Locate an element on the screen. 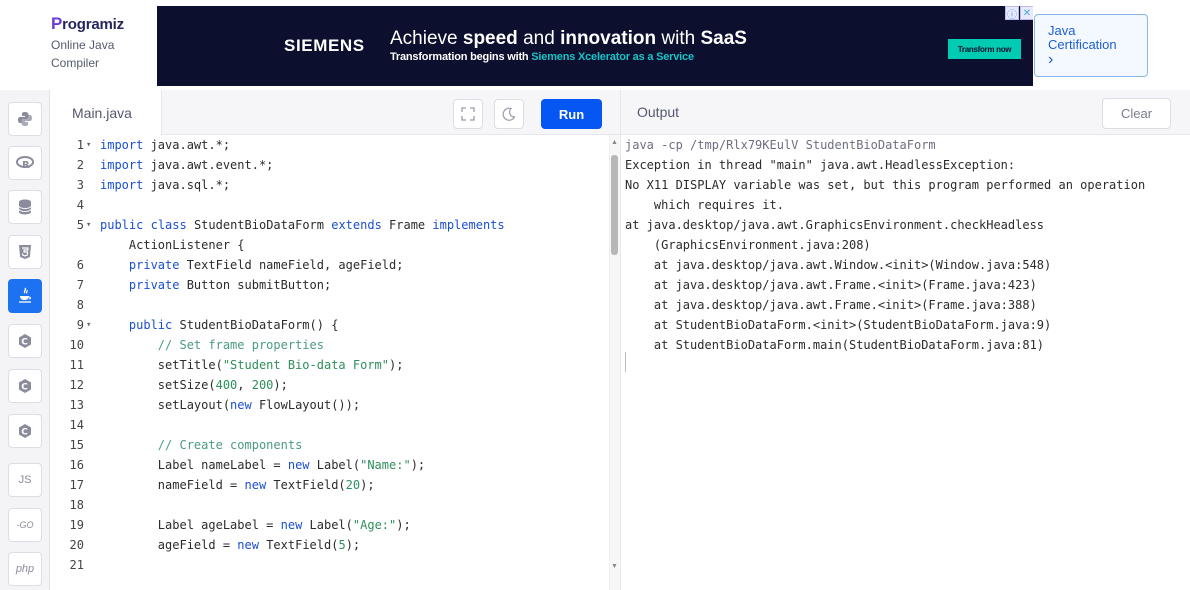  ad-sub-text: Transformation begins with is located at coordinates (461, 57).